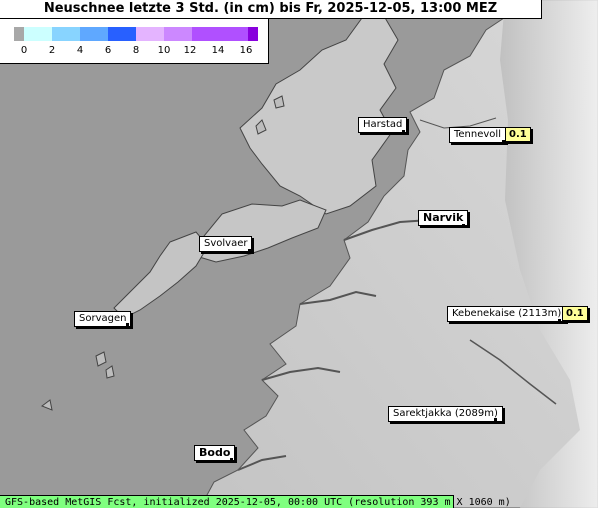 The height and width of the screenshot is (508, 598). I want to click on legend-tick-14: 14, so click(218, 50).